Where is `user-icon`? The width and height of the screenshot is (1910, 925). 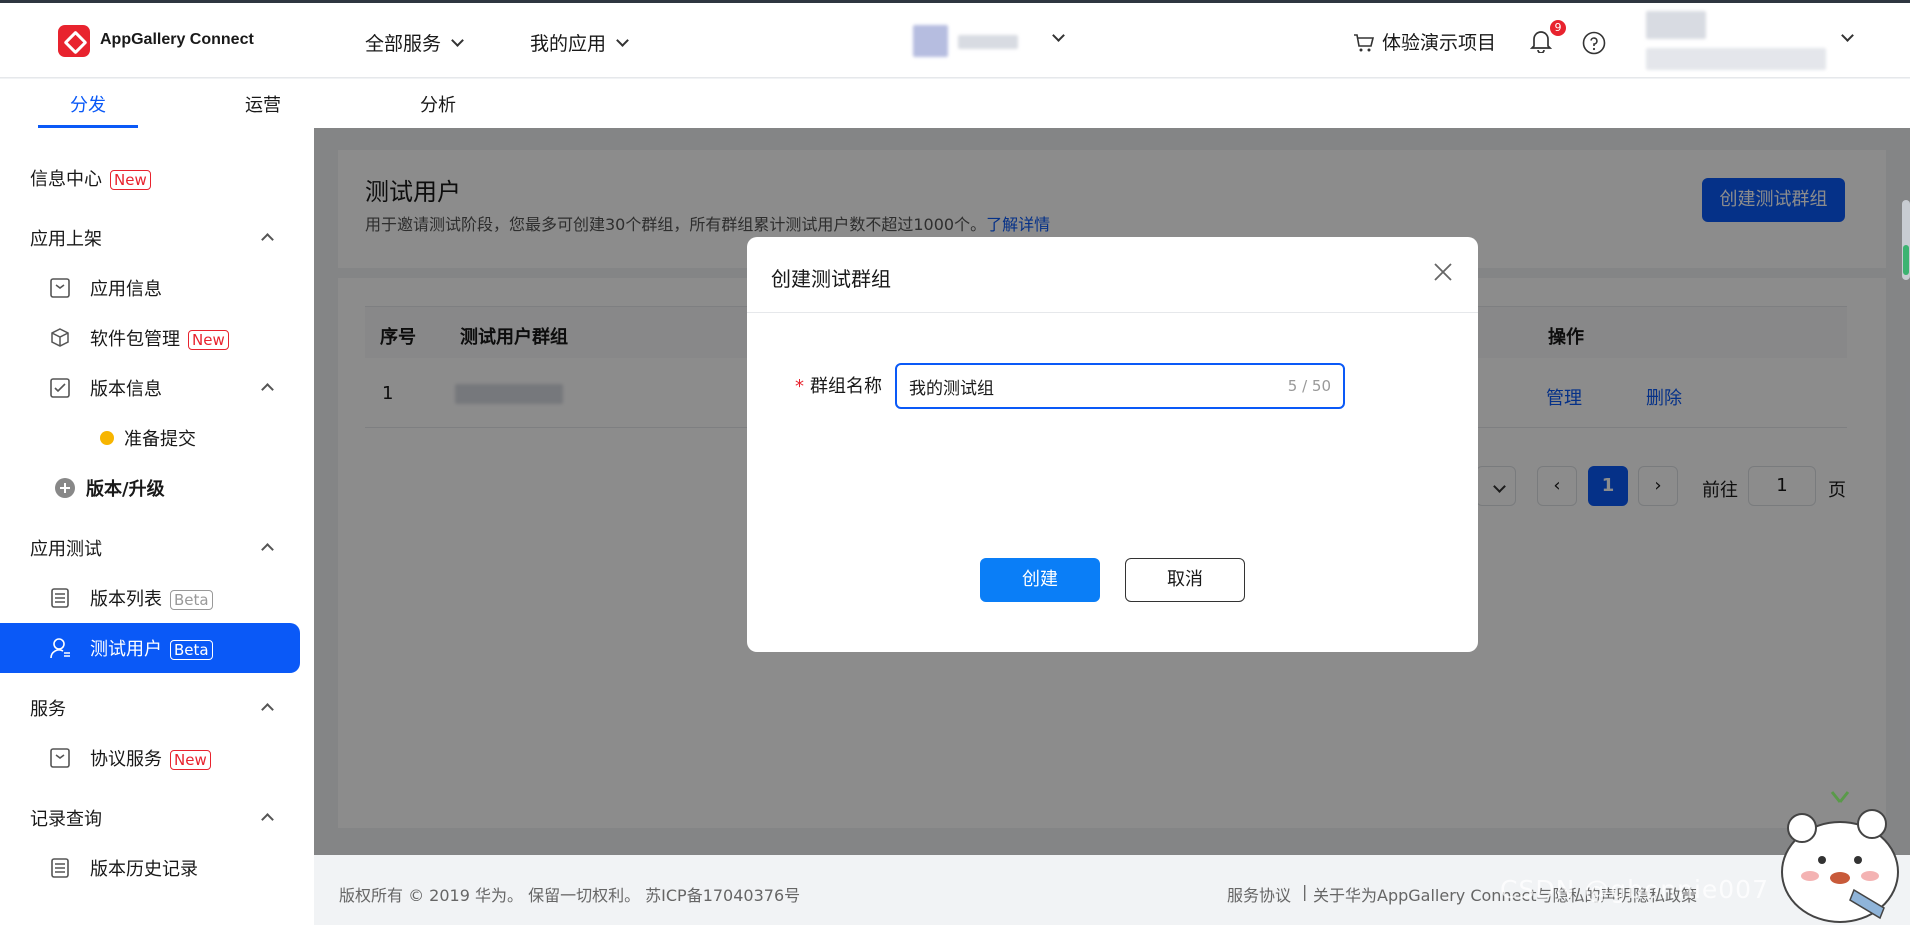 user-icon is located at coordinates (60, 648).